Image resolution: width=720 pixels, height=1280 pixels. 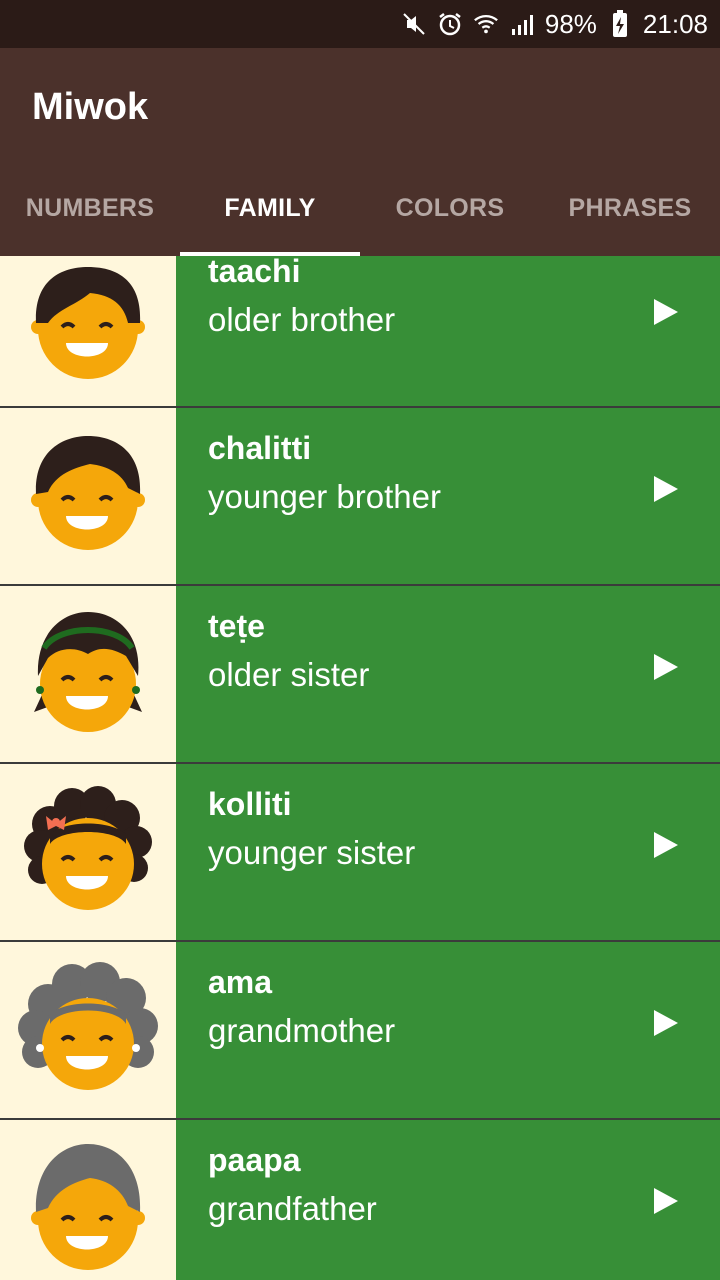 What do you see at coordinates (90, 208) in the screenshot?
I see `tab-numbers: NUMBERS` at bounding box center [90, 208].